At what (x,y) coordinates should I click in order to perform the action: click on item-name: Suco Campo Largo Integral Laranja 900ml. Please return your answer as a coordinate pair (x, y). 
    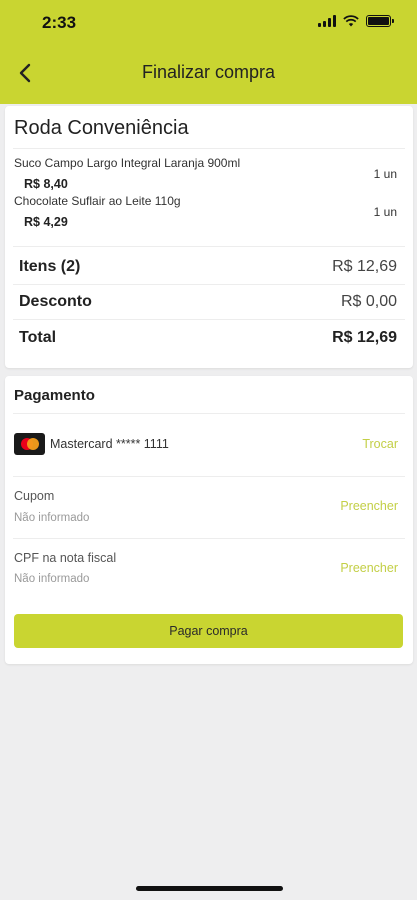
    Looking at the image, I should click on (127, 163).